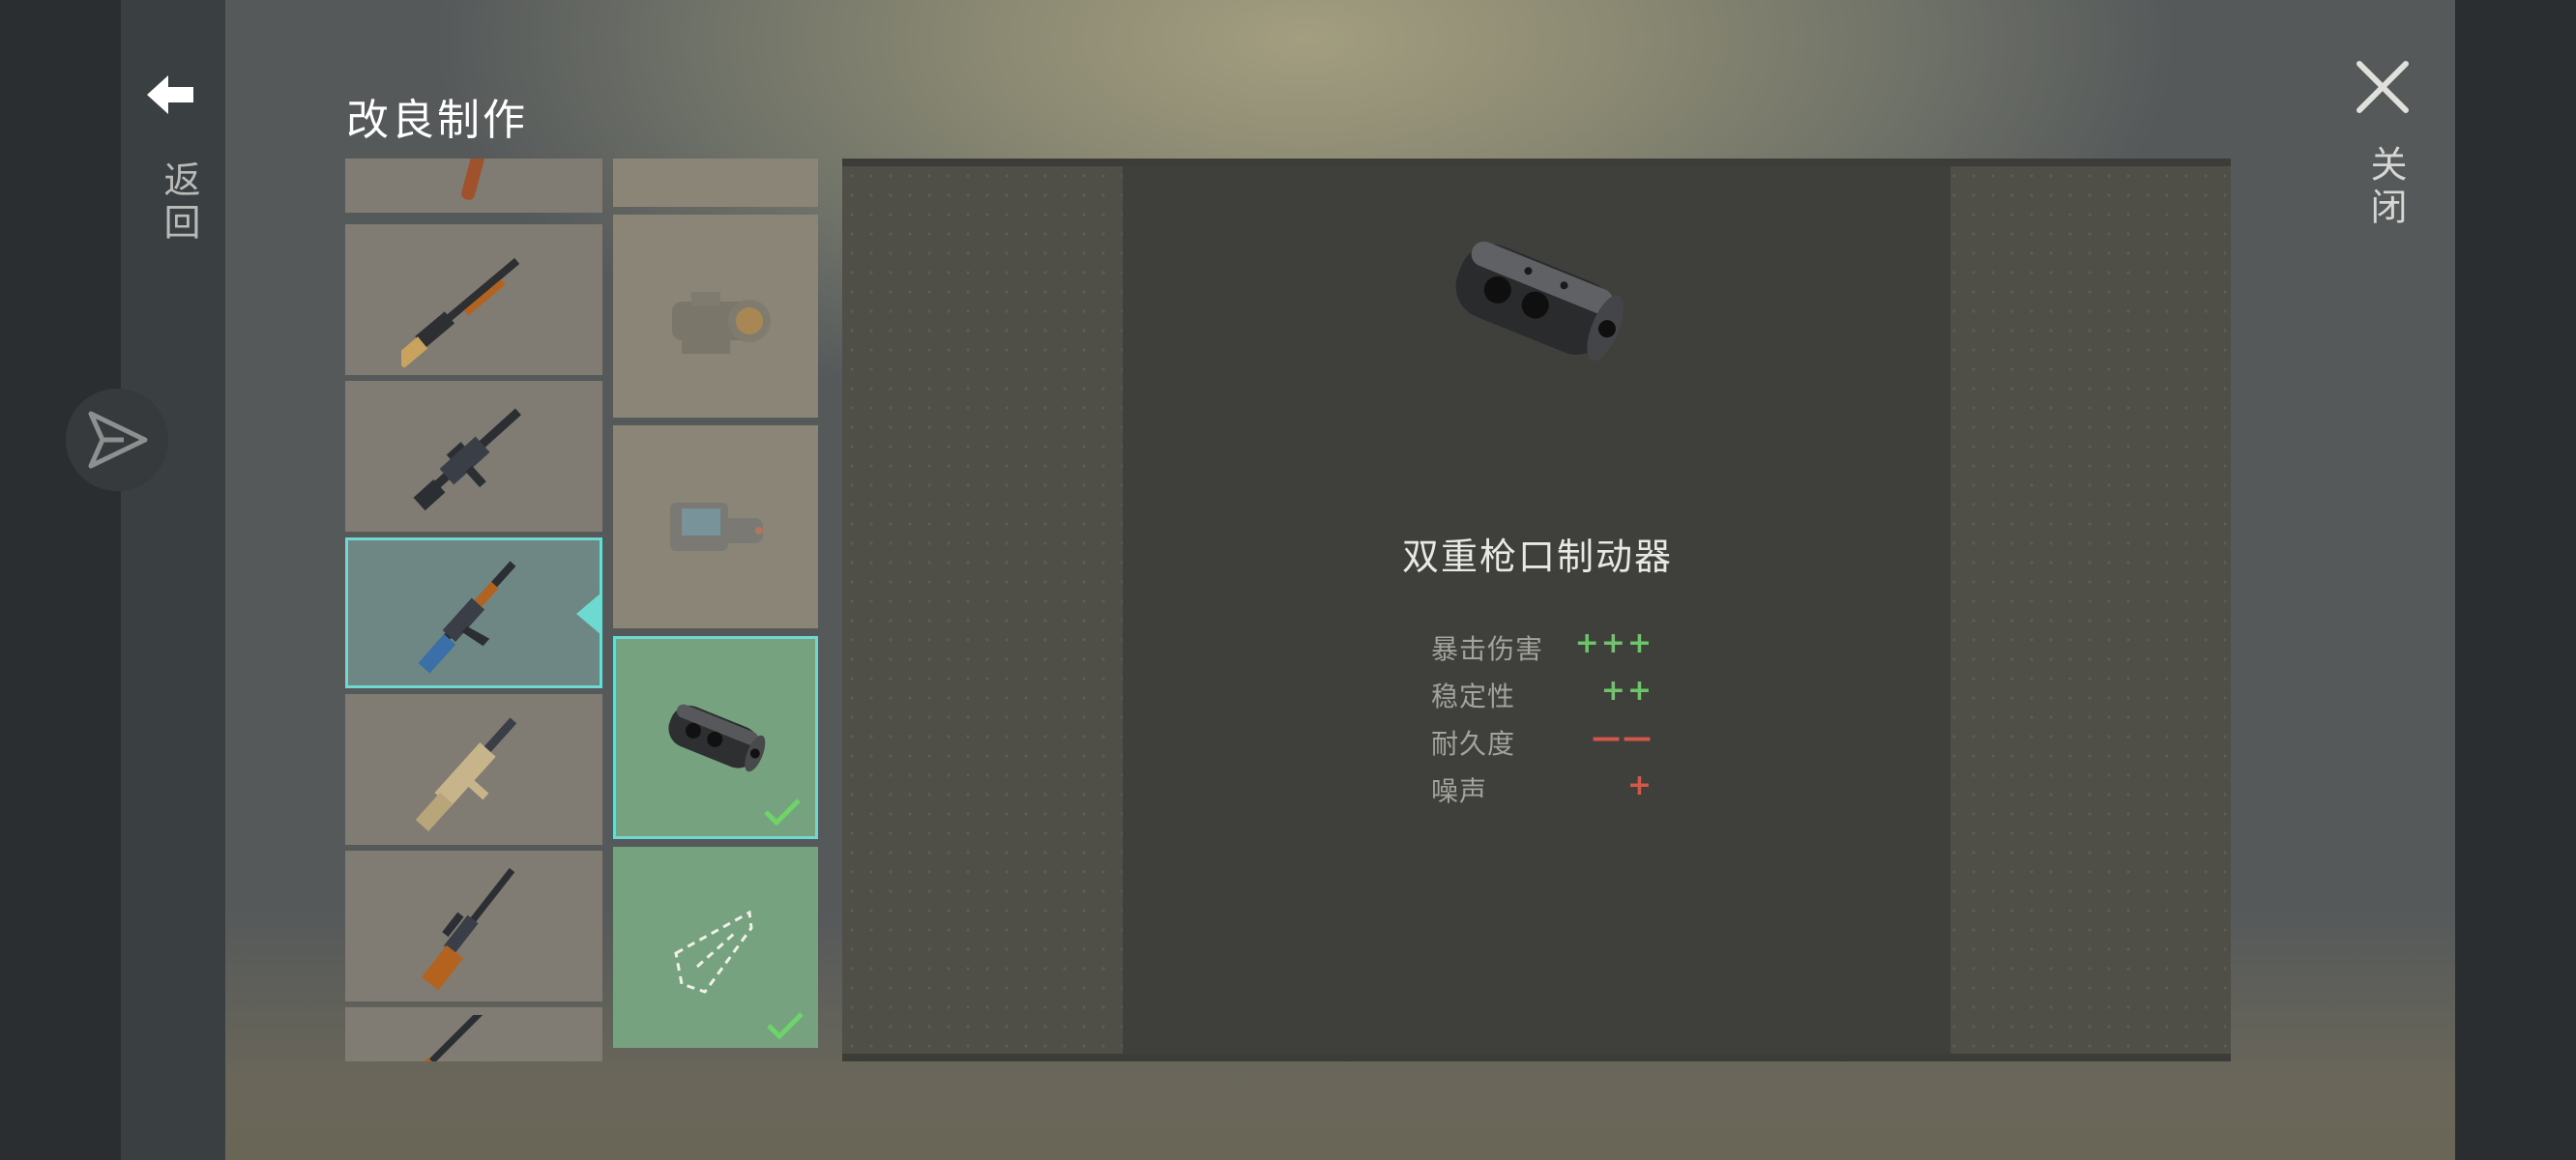 This screenshot has height=1160, width=2576. Describe the element at coordinates (713, 952) in the screenshot. I see `stock-outline-icon` at that location.